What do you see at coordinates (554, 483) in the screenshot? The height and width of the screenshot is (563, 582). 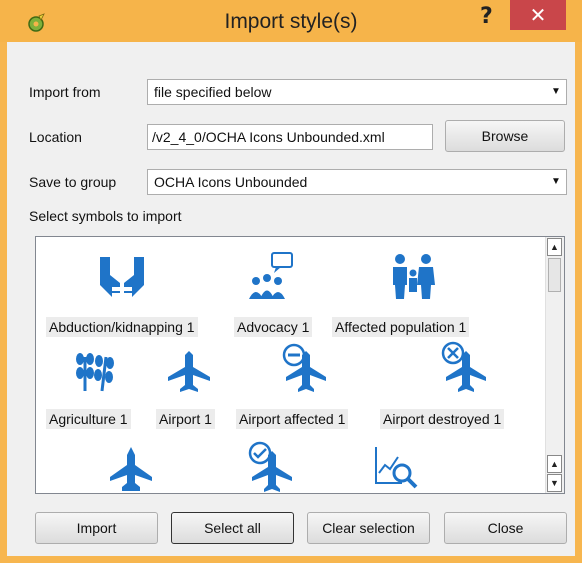 I see `scroll-down-icon: ▼` at bounding box center [554, 483].